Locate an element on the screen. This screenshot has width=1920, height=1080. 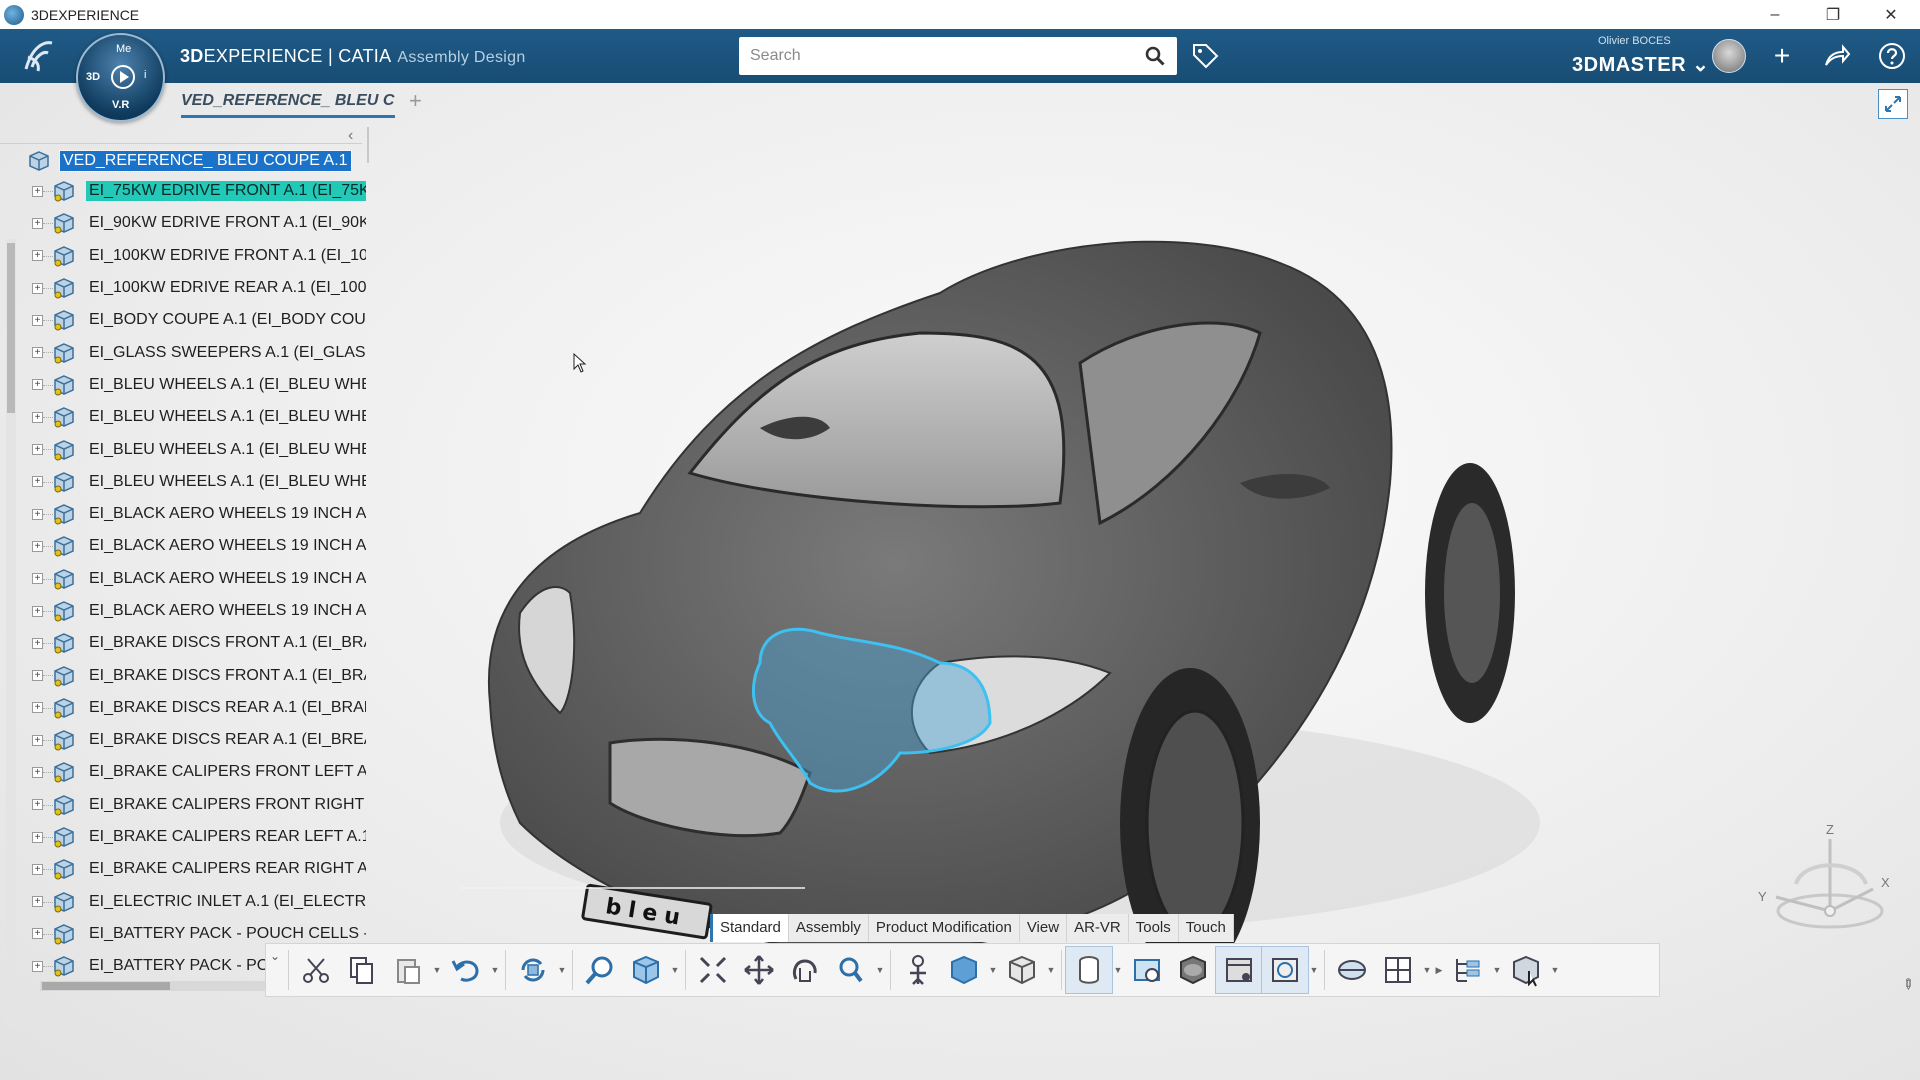
pin-icon: ✎ is located at coordinates (1908, 984).